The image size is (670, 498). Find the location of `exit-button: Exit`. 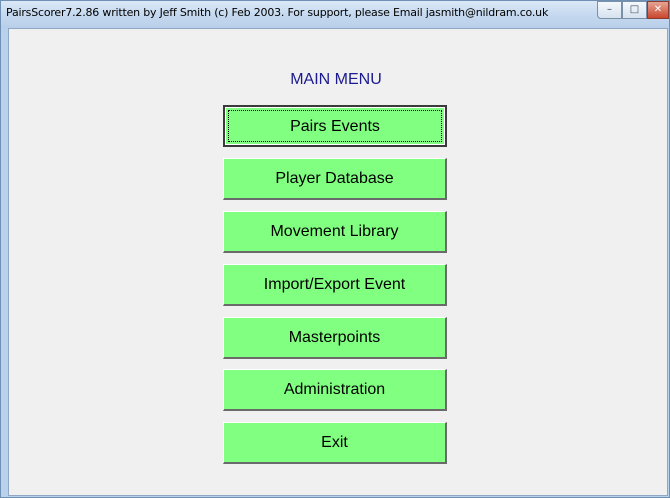

exit-button: Exit is located at coordinates (335, 443).